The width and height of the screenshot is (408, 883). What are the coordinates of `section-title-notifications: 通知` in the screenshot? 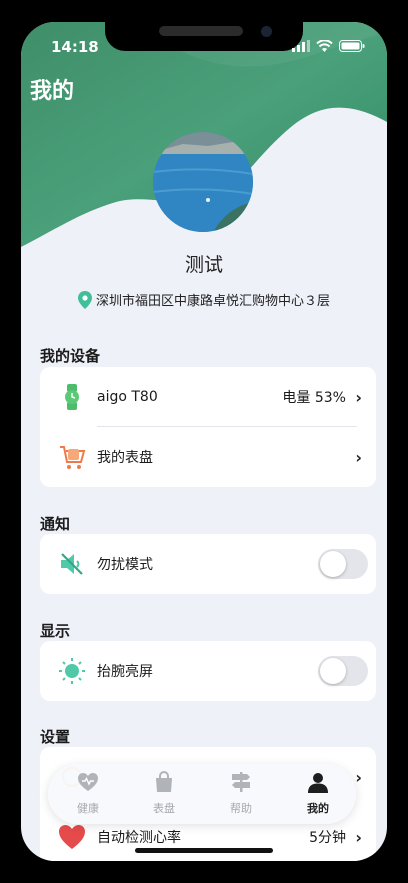 It's located at (55, 524).